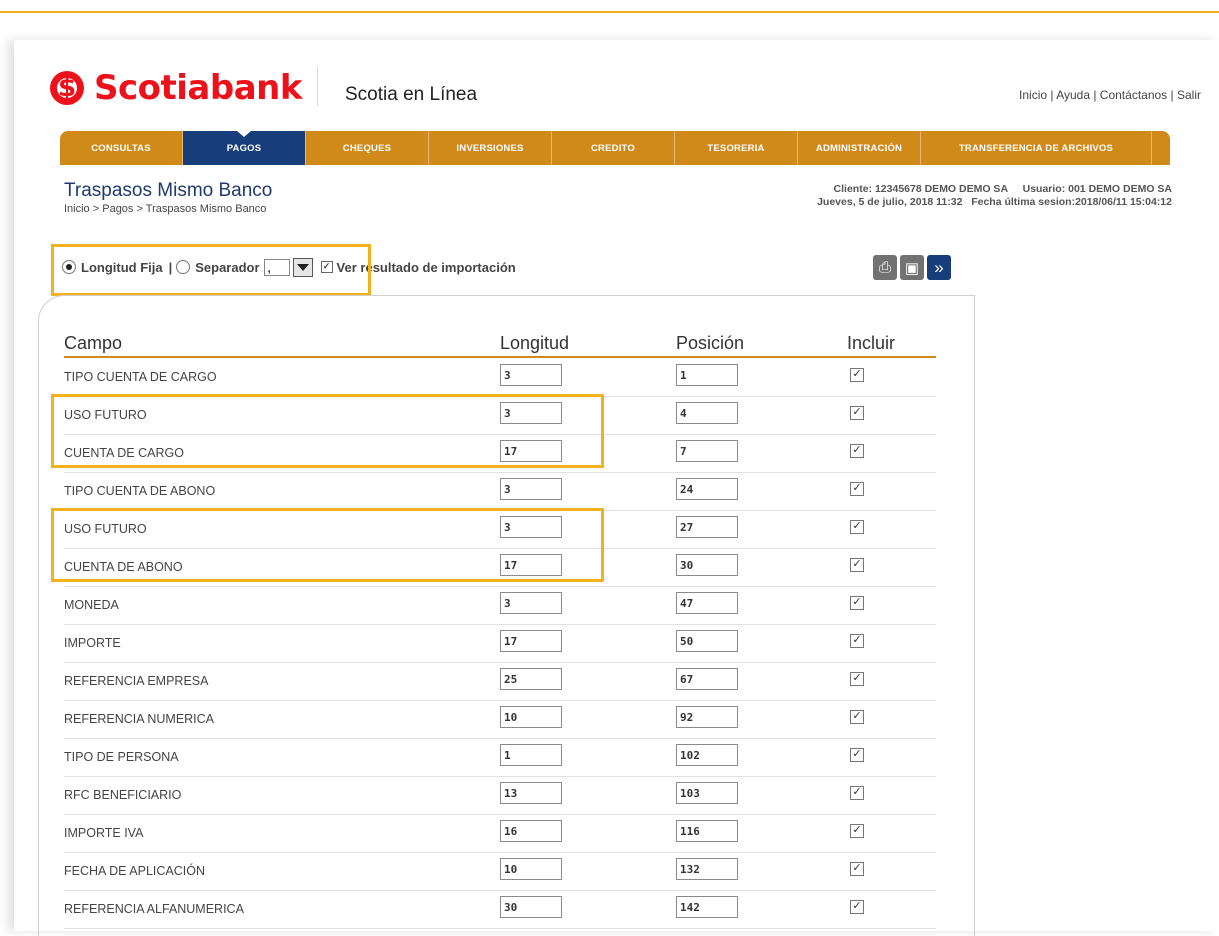  Describe the element at coordinates (104, 833) in the screenshot. I see `field-name: IMPORTE IVA` at that location.